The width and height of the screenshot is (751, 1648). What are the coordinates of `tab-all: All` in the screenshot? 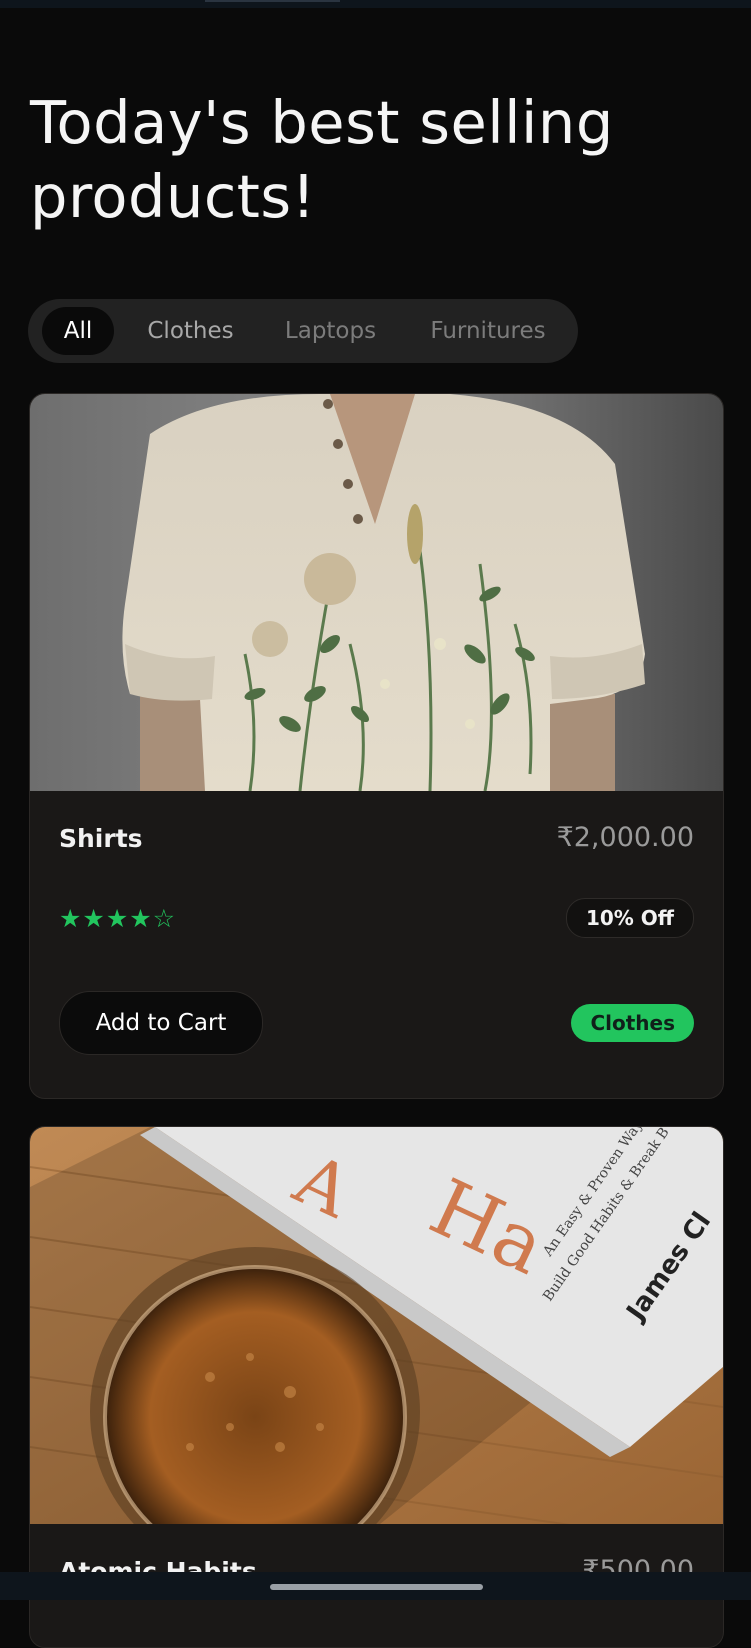 It's located at (78, 331).